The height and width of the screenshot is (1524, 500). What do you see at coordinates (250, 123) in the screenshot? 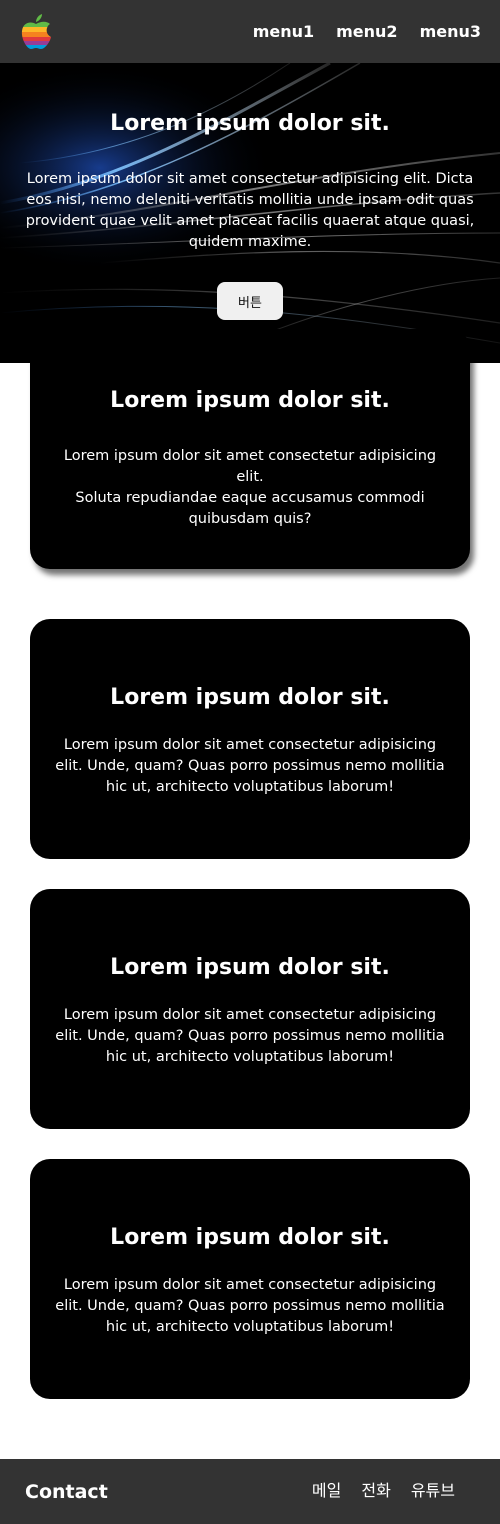
I see `hero-title: Lorem ipsum dolor sit.` at bounding box center [250, 123].